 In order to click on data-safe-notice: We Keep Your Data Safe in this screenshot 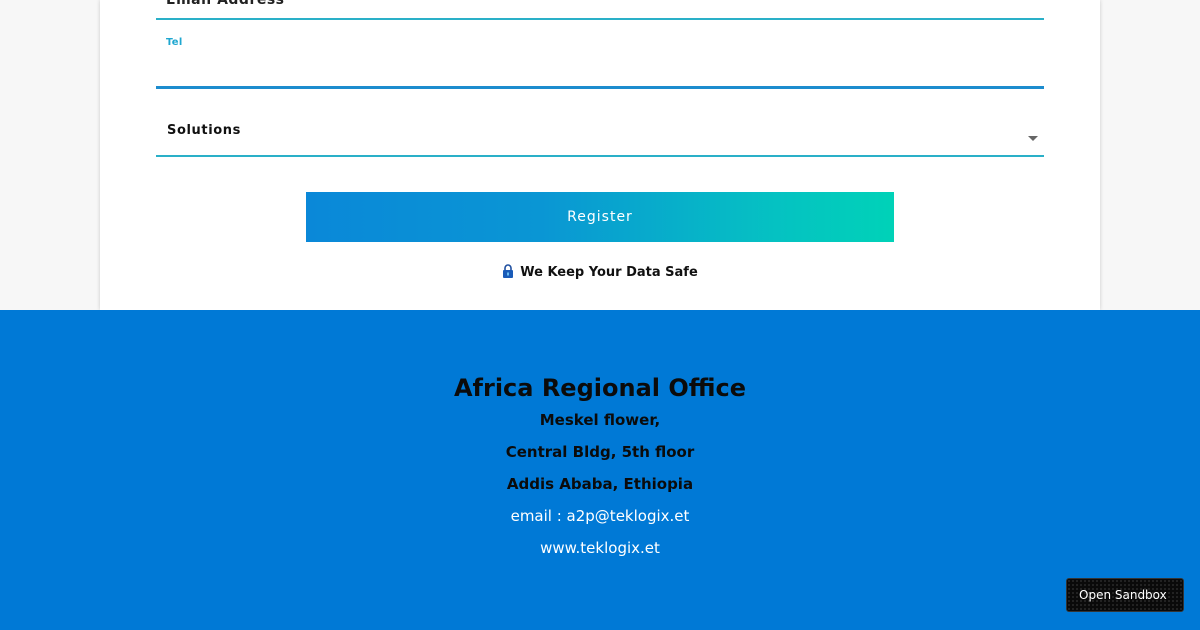, I will do `click(600, 273)`.